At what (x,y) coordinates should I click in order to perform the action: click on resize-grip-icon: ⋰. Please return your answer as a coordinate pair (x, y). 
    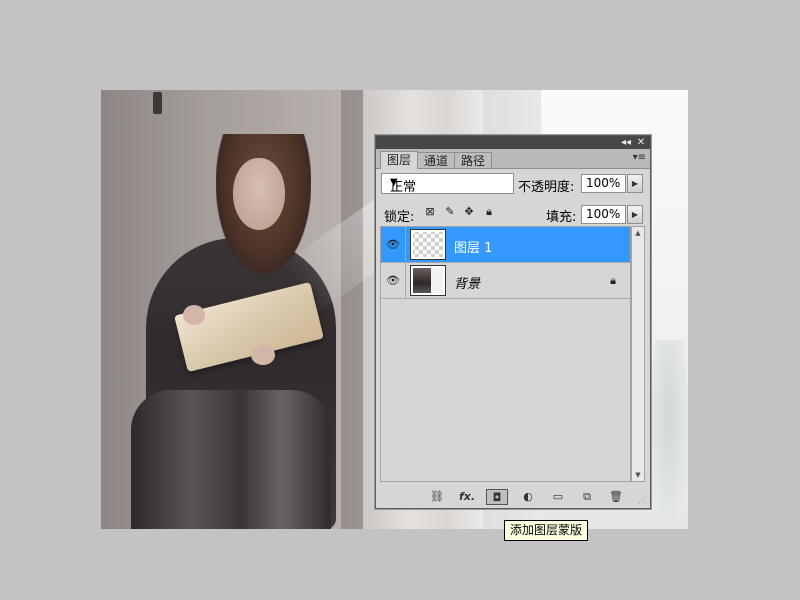
    Looking at the image, I should click on (643, 501).